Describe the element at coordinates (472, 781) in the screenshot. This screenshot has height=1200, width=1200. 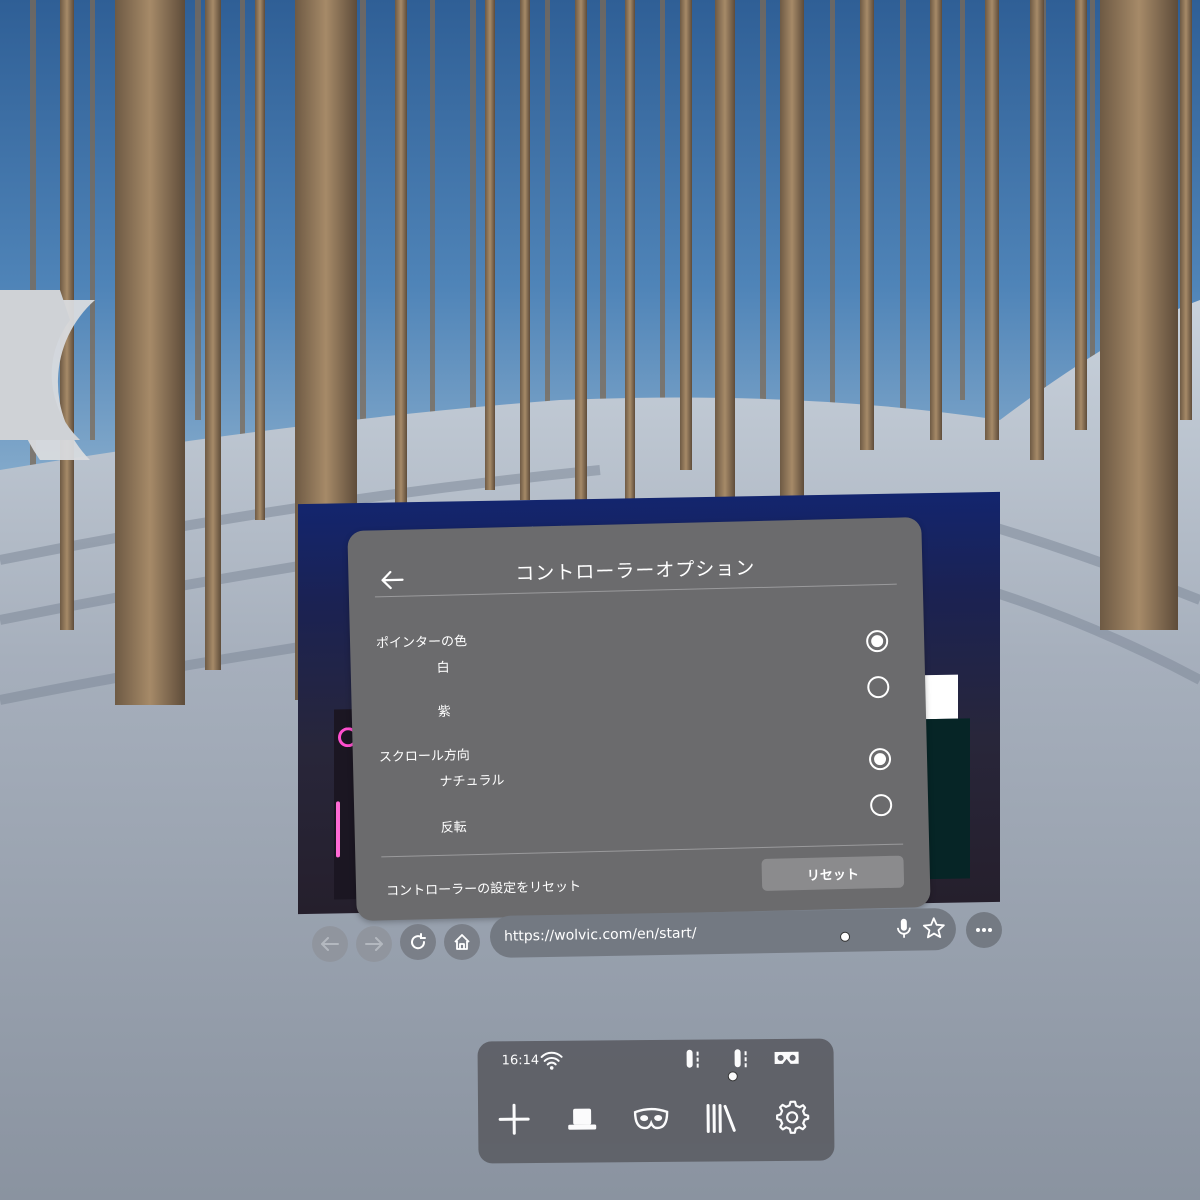
I see `scroll-natural-label: ナチュラル` at that location.